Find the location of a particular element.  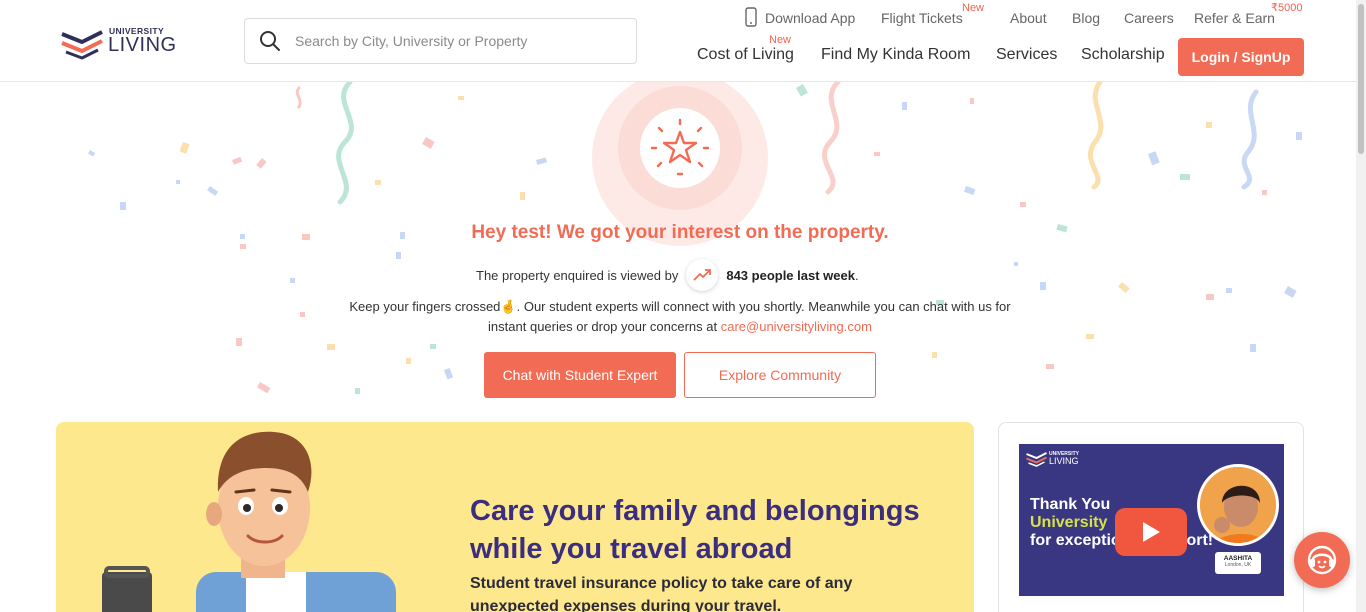

support-chat-button is located at coordinates (1322, 560).